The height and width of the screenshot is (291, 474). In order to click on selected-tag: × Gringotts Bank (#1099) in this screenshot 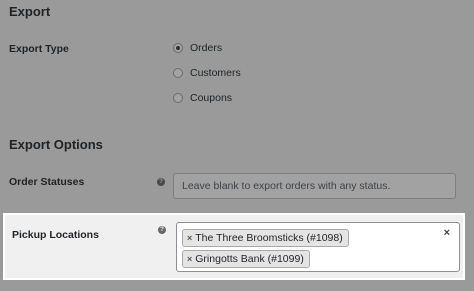, I will do `click(246, 259)`.